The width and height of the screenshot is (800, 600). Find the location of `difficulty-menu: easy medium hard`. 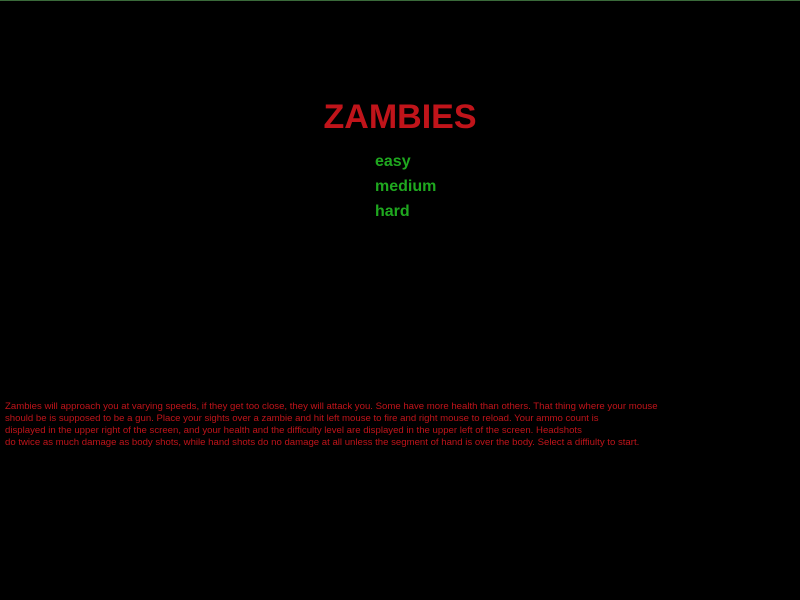

difficulty-menu: easy medium hard is located at coordinates (405, 186).